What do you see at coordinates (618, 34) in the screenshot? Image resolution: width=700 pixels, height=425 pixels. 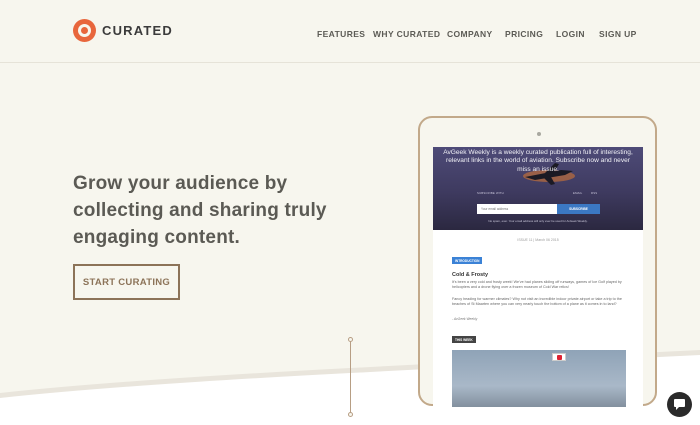 I see `nav-sign-up: SIGN UP` at bounding box center [618, 34].